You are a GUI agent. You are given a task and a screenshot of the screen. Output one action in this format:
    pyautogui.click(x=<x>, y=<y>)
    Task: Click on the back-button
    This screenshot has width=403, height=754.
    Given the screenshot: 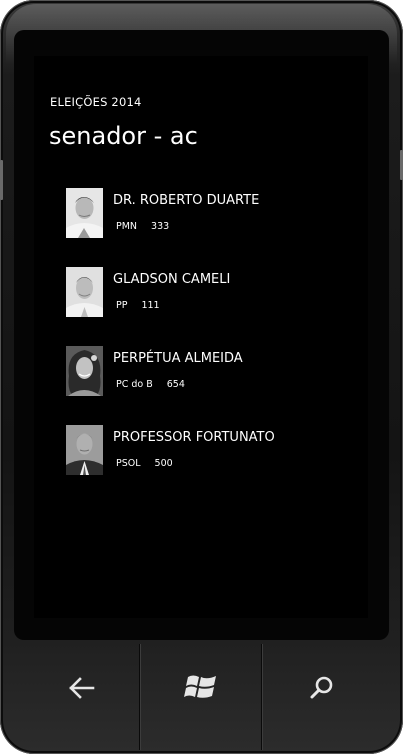 What is the action you would take?
    pyautogui.click(x=82, y=688)
    